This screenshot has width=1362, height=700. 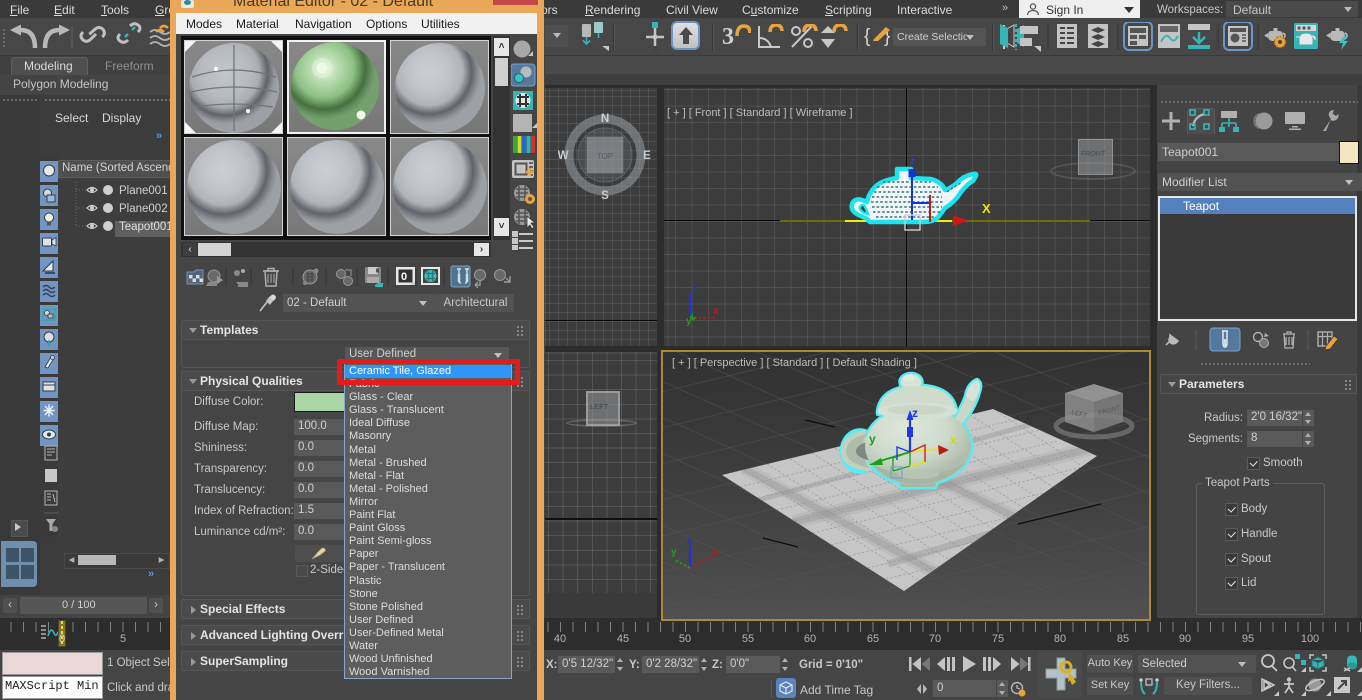 What do you see at coordinates (605, 119) in the screenshot?
I see `svg-text: N` at bounding box center [605, 119].